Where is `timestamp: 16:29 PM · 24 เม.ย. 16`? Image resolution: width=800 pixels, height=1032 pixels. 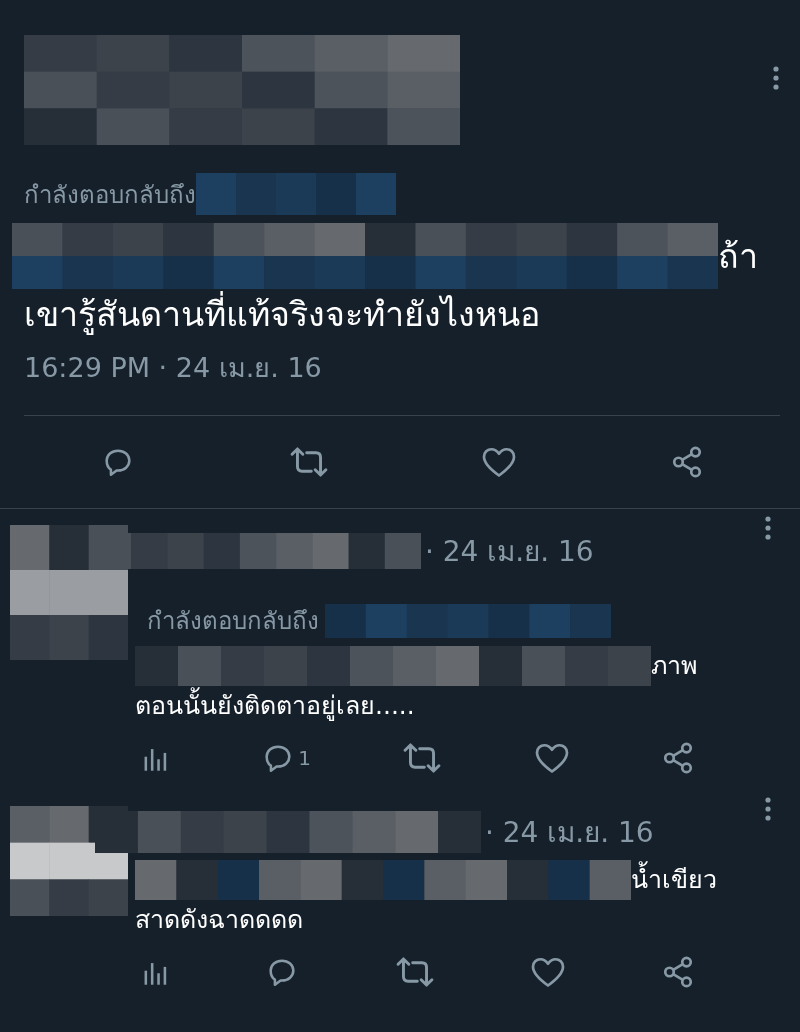 timestamp: 16:29 PM · 24 เม.ย. 16 is located at coordinates (173, 368).